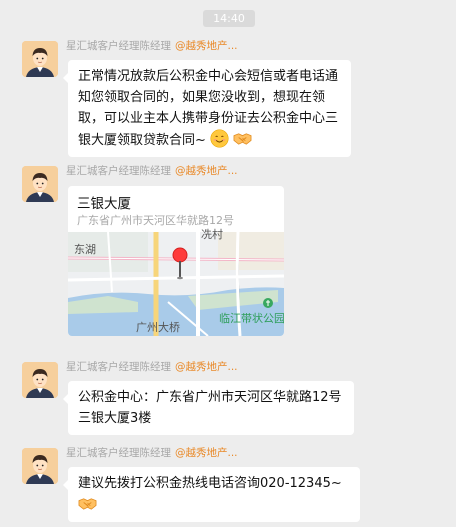 The image size is (456, 527). I want to click on map-label-park: 临江带状公园, so click(251, 318).